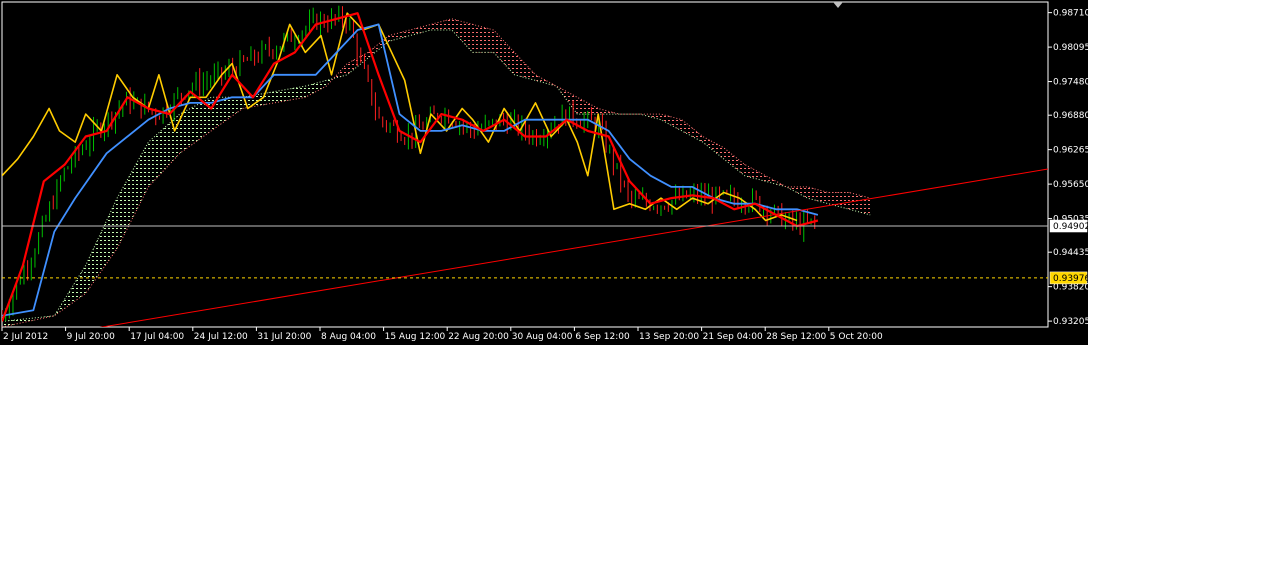 Image resolution: width=1274 pixels, height=576 pixels. I want to click on y-tick-label: 0.95650, so click(1070, 185).